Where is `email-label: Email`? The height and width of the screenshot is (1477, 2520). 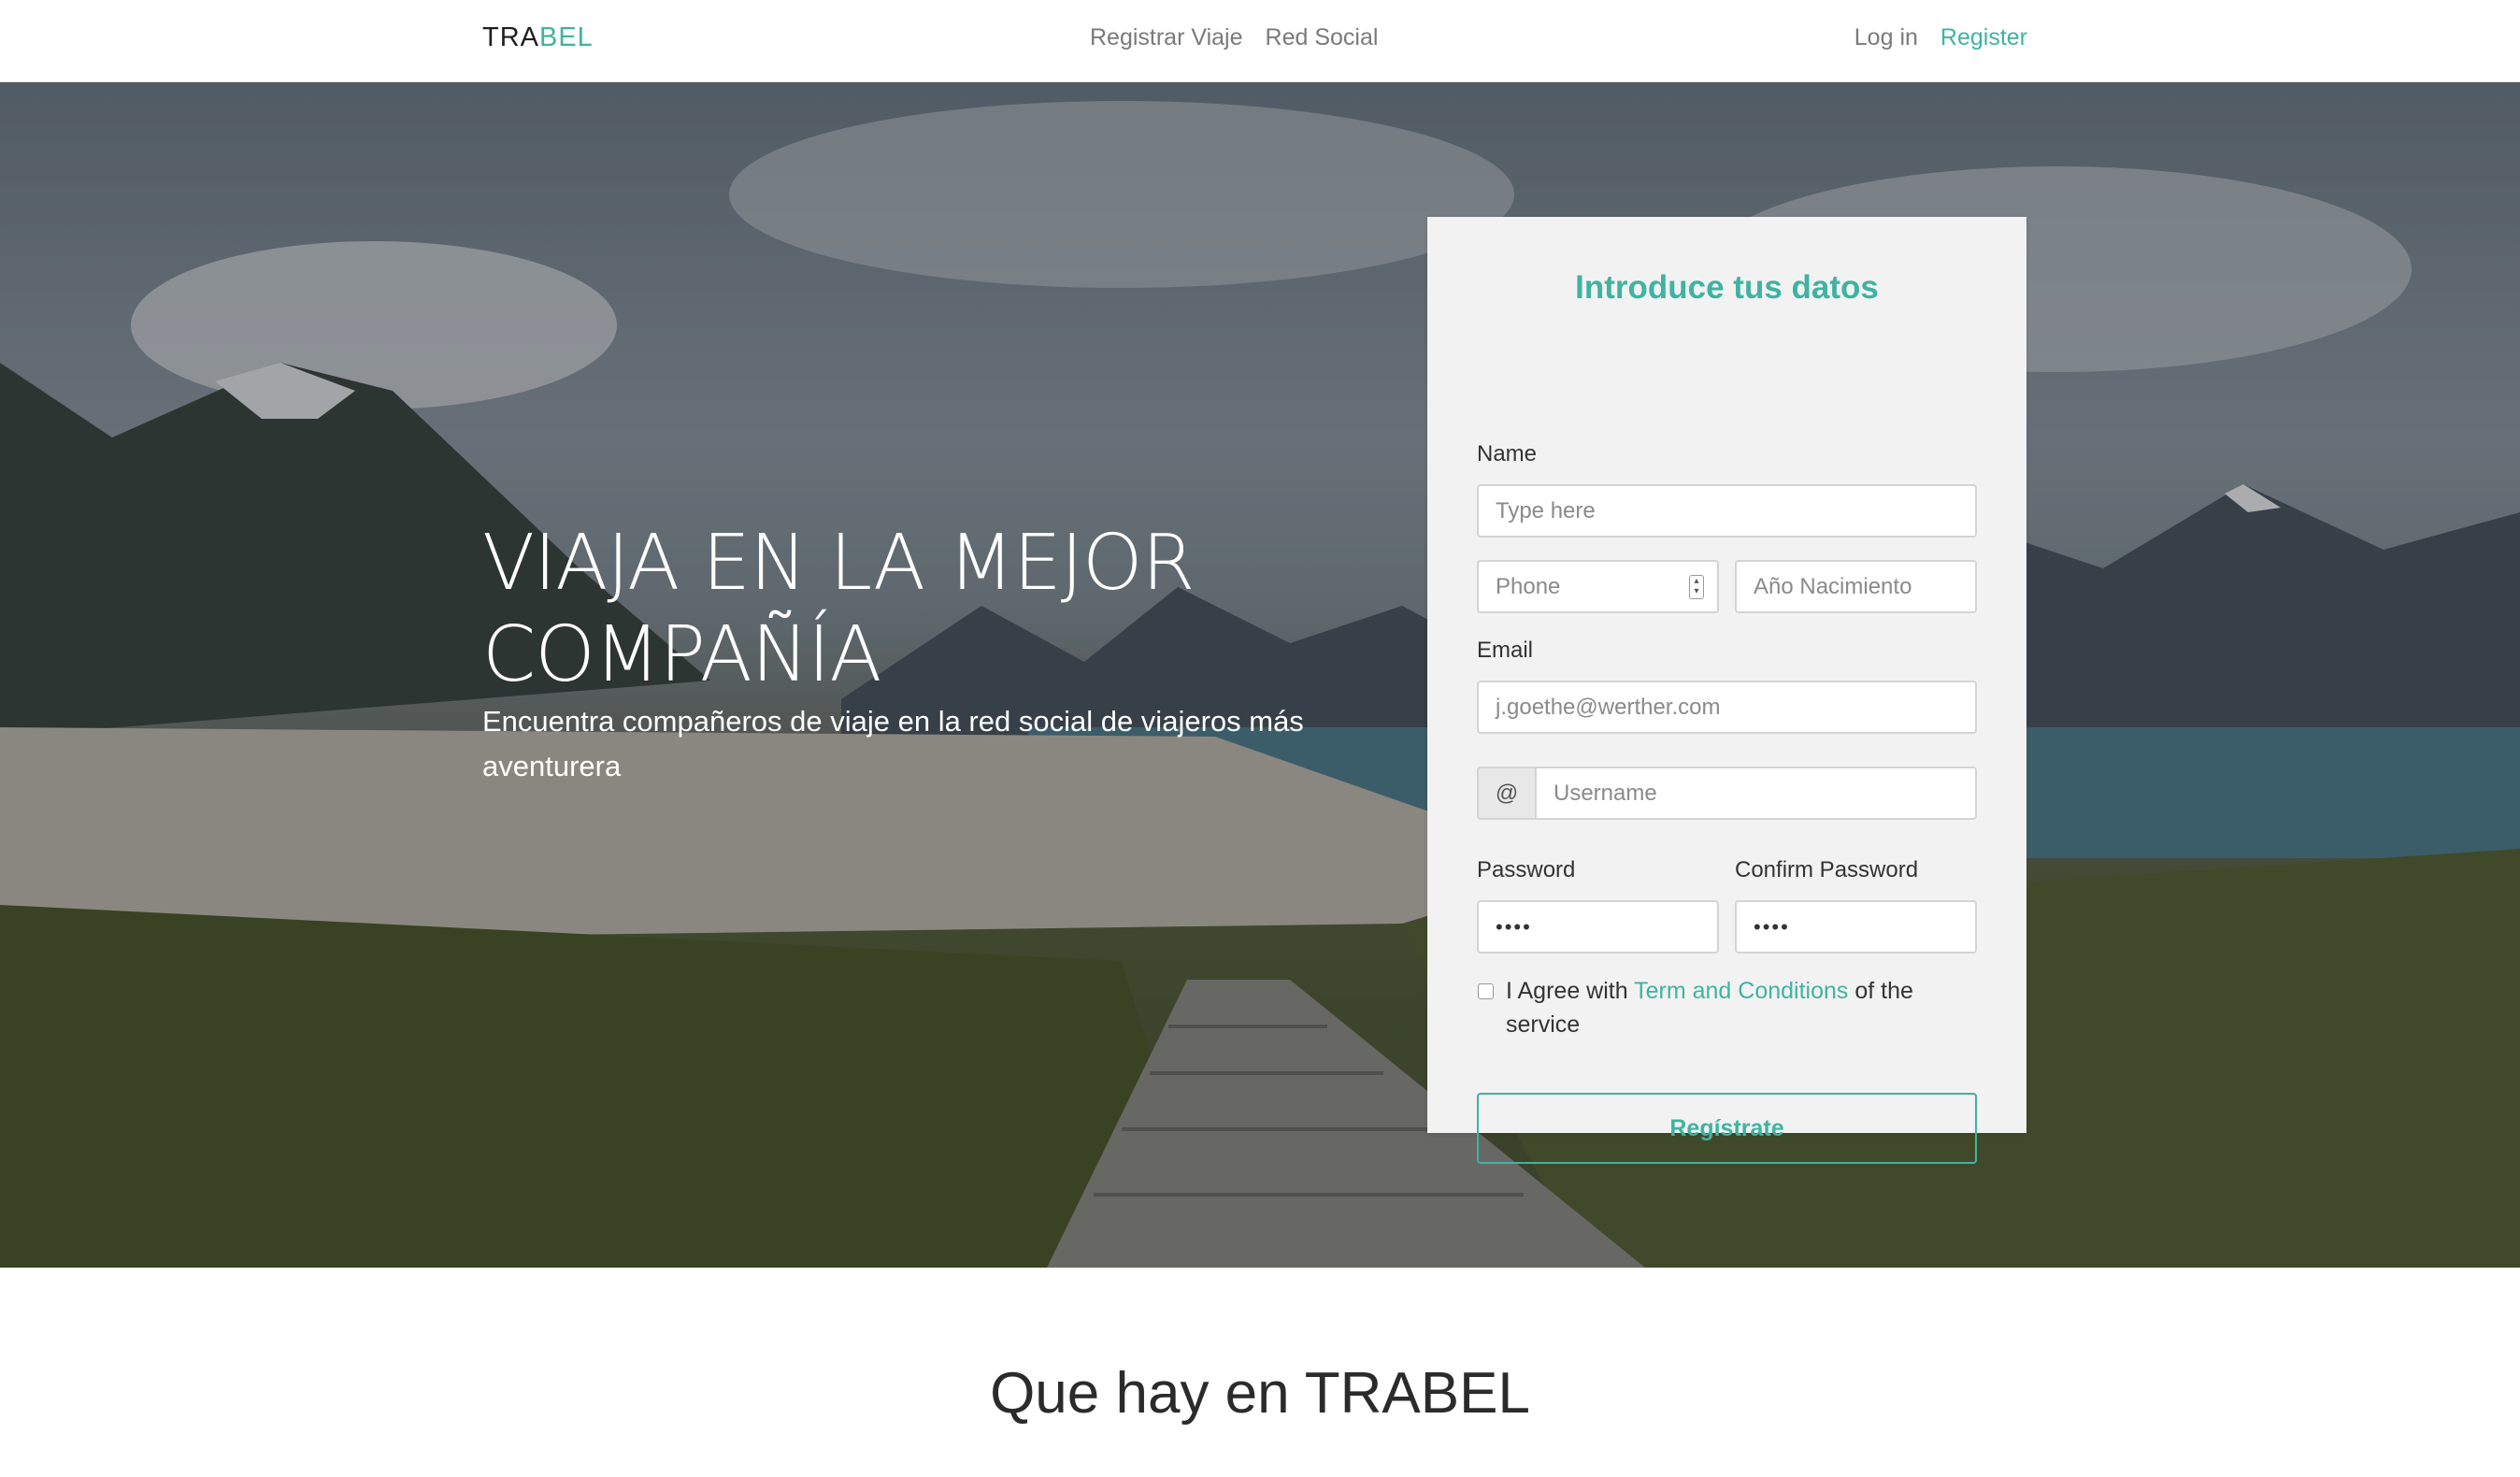 email-label: Email is located at coordinates (1505, 650).